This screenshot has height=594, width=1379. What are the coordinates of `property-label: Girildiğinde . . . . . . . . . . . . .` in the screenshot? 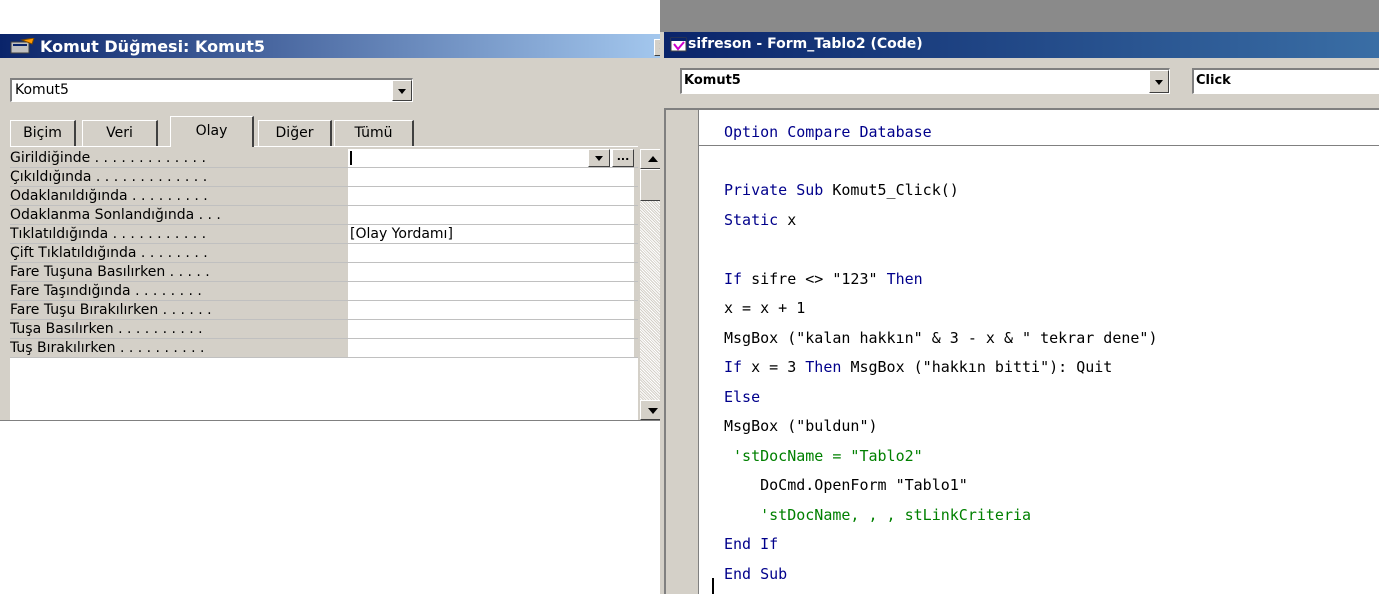 It's located at (108, 158).